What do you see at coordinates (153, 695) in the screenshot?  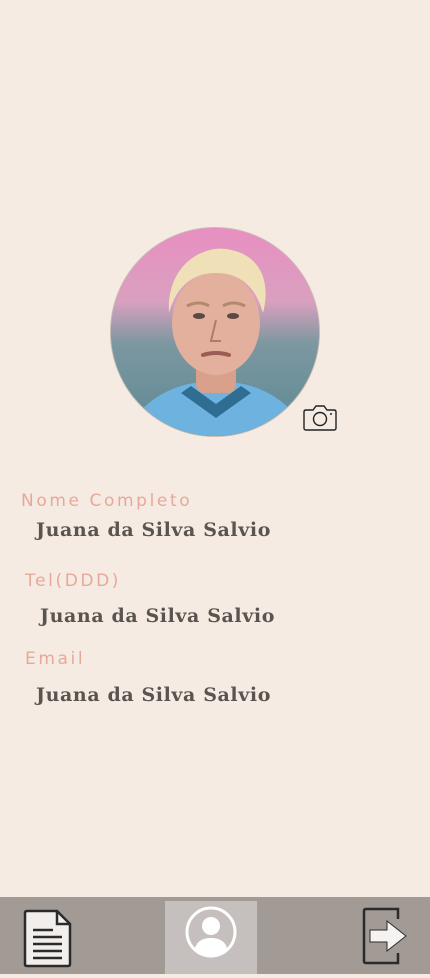 I see `email-value: Juana da Silva Salvio` at bounding box center [153, 695].